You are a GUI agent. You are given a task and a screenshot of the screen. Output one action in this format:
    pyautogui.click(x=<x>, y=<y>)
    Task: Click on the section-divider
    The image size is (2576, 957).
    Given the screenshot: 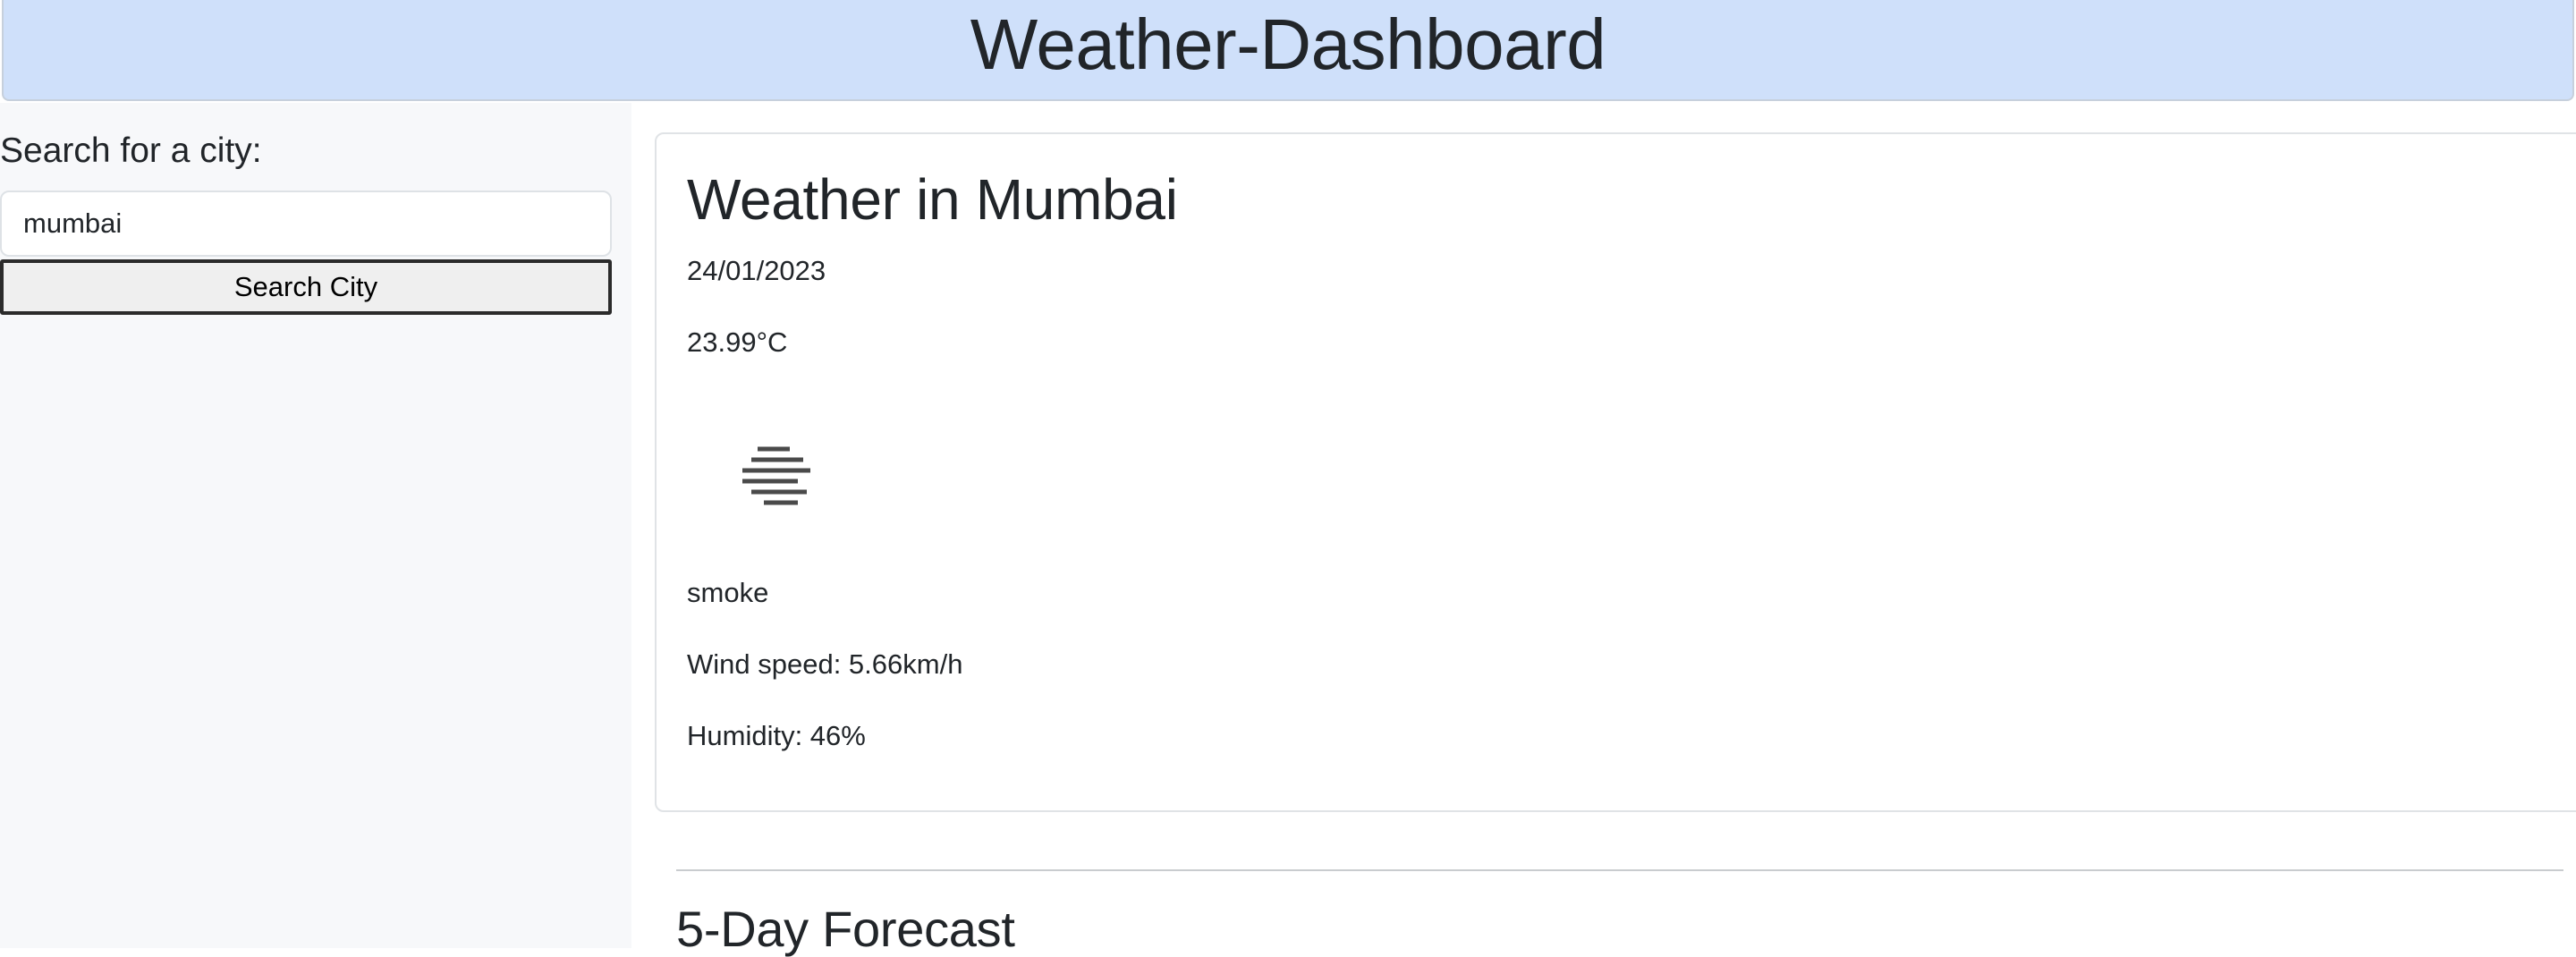 What is the action you would take?
    pyautogui.click(x=1619, y=870)
    